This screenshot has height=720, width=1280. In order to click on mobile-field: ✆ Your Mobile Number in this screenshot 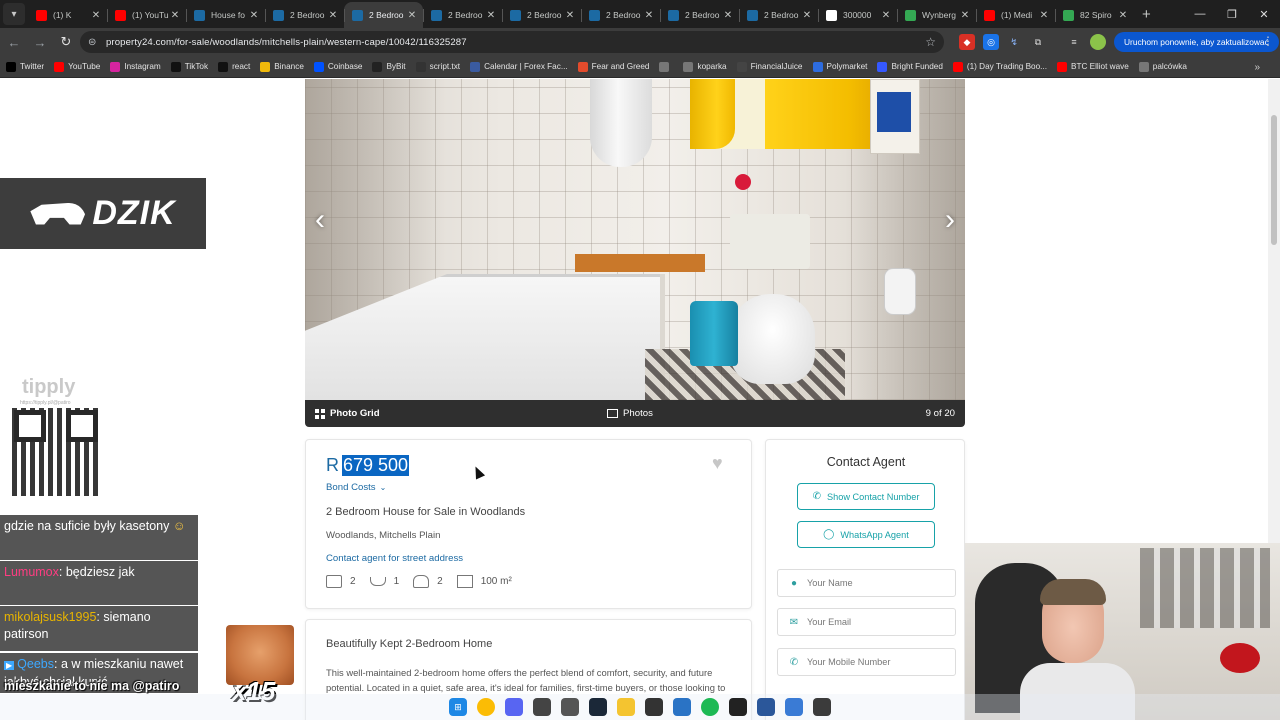, I will do `click(866, 662)`.